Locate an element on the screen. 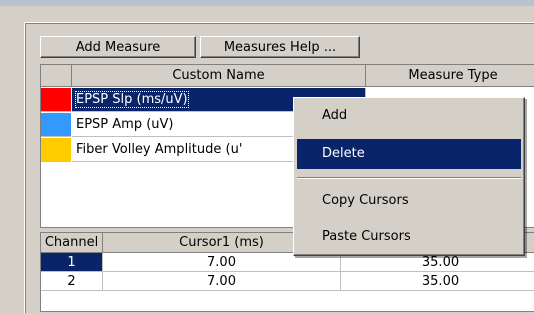  column-header-channel: Channel is located at coordinates (72, 243).